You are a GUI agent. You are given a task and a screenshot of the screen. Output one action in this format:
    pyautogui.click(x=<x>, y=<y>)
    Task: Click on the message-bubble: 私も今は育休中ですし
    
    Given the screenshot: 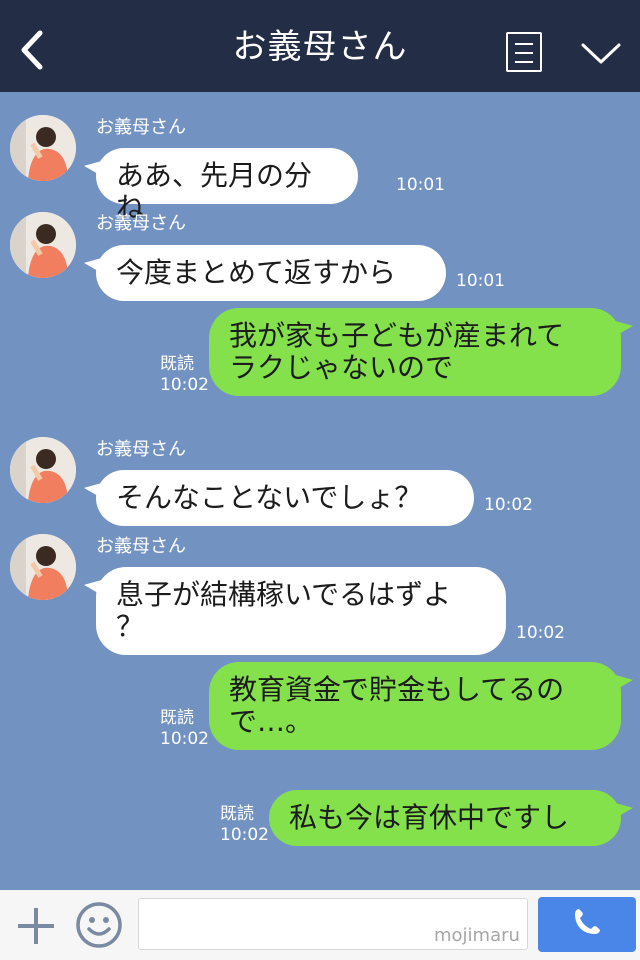 What is the action you would take?
    pyautogui.click(x=445, y=818)
    